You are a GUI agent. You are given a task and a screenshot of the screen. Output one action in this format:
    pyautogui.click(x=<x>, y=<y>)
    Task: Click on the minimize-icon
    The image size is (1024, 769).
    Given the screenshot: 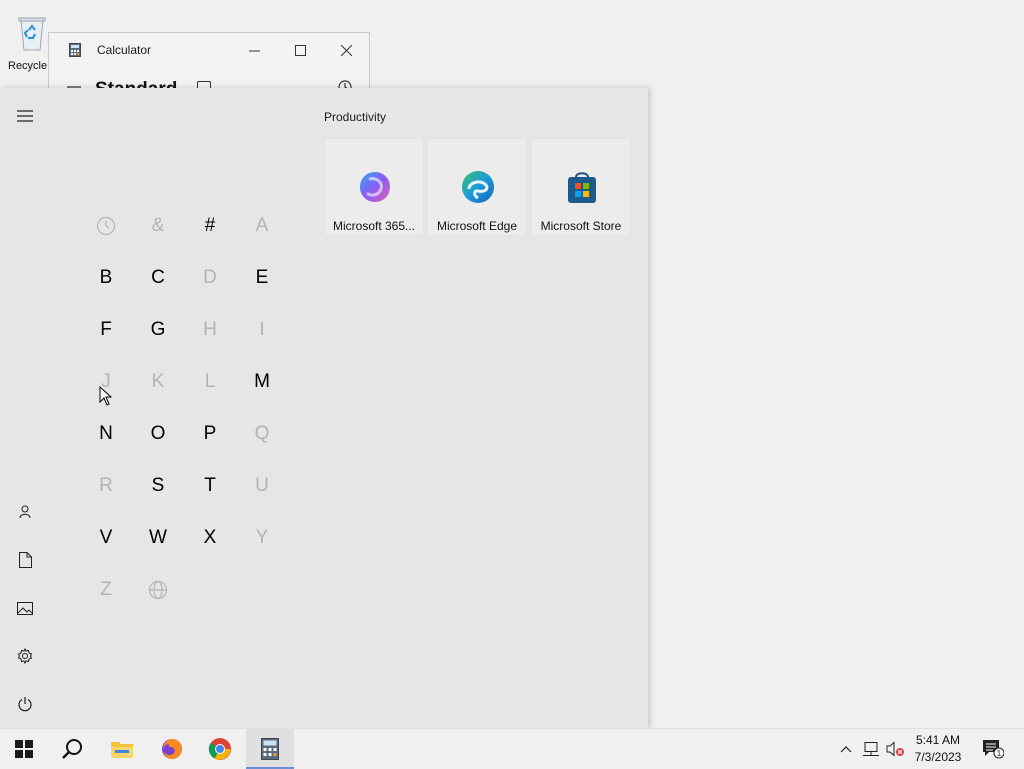 What is the action you would take?
    pyautogui.click(x=254, y=50)
    